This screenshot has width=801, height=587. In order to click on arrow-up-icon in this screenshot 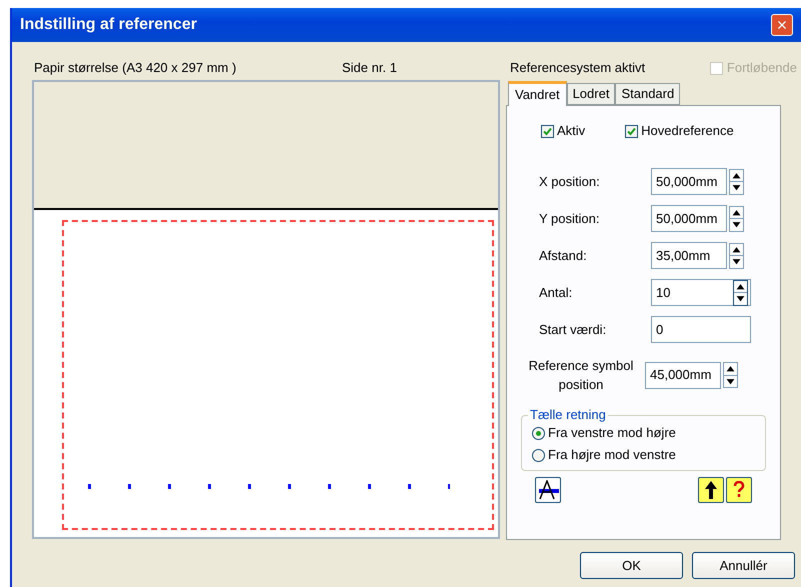, I will do `click(711, 490)`.